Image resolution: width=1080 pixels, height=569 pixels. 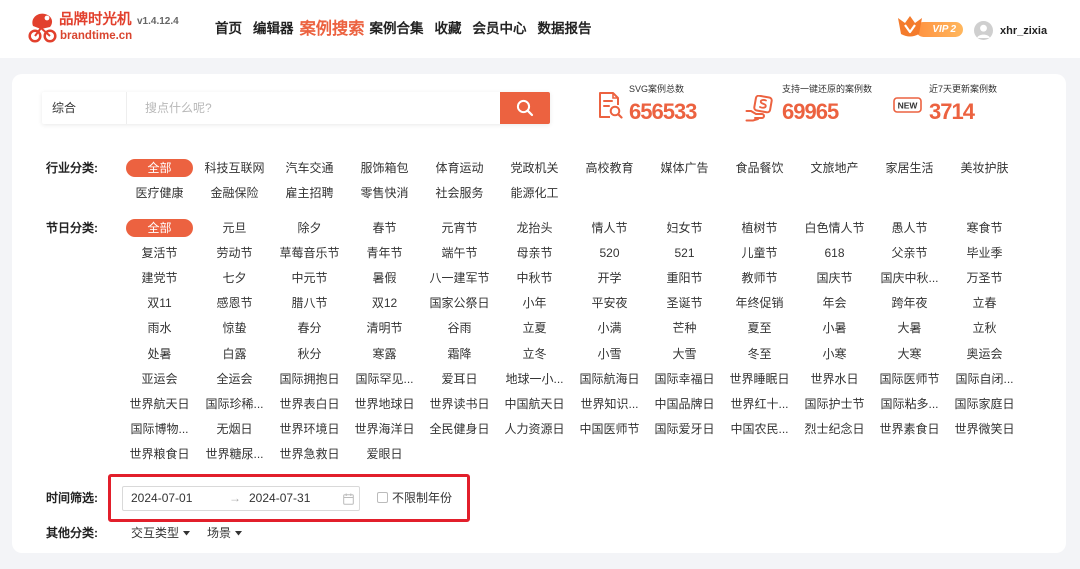 What do you see at coordinates (534, 278) in the screenshot?
I see `holiday-tag: 中秋节` at bounding box center [534, 278].